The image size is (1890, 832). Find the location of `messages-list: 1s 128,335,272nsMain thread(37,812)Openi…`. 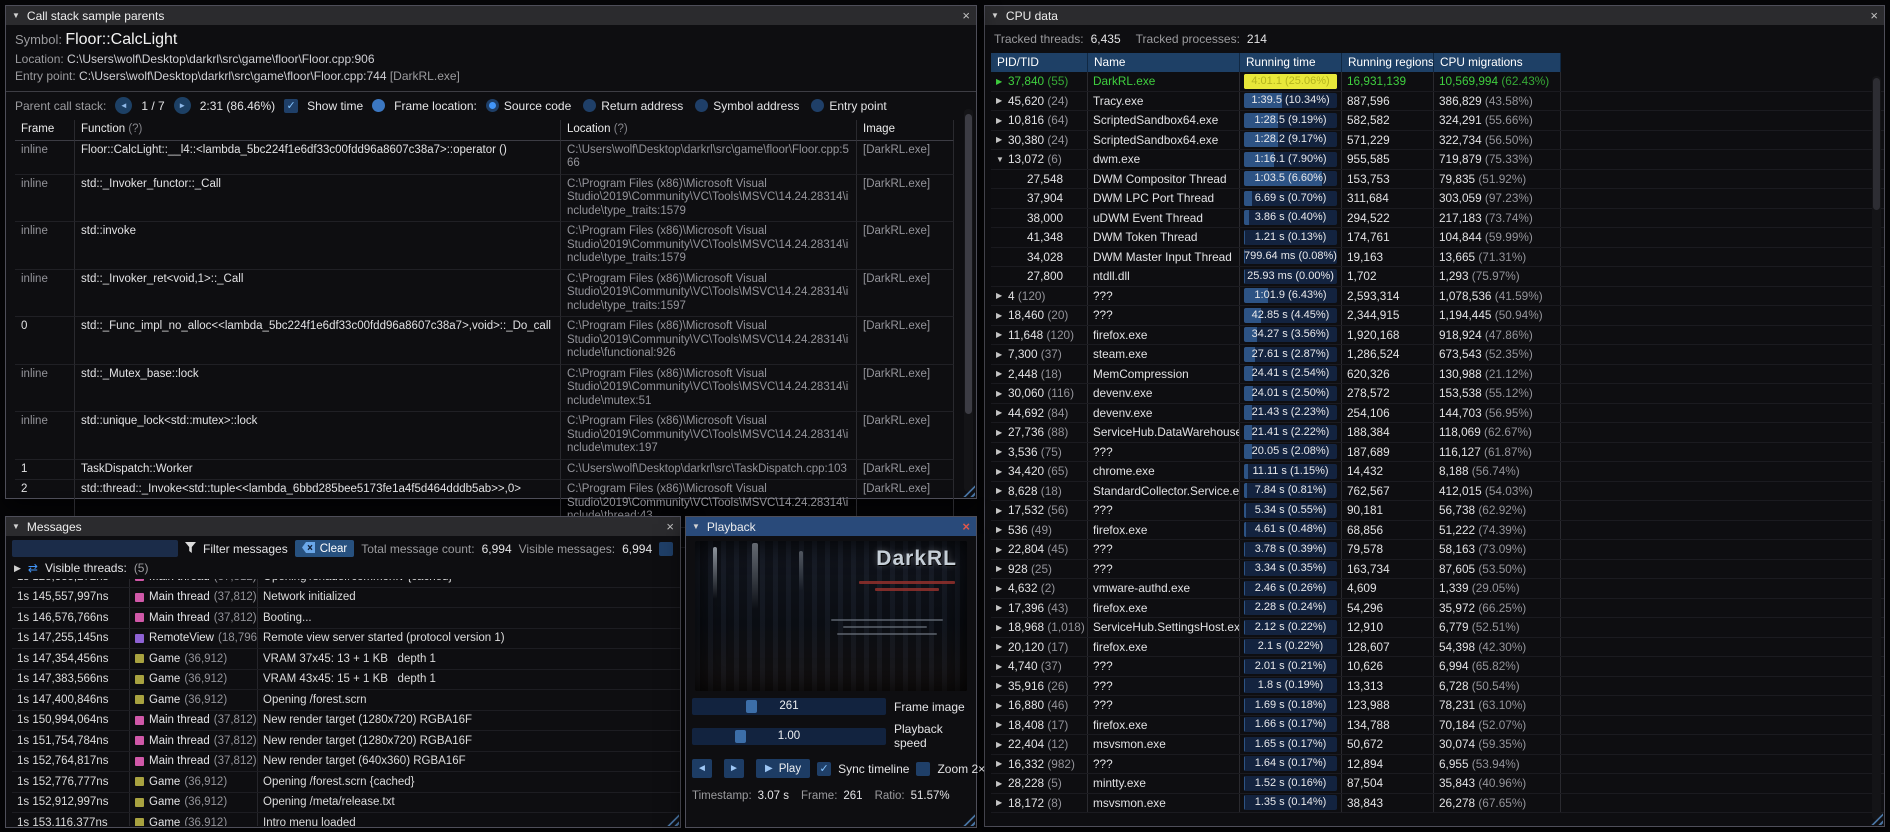

messages-list: 1s 128,335,272nsMain thread(37,812)Openi… is located at coordinates (346, 702).